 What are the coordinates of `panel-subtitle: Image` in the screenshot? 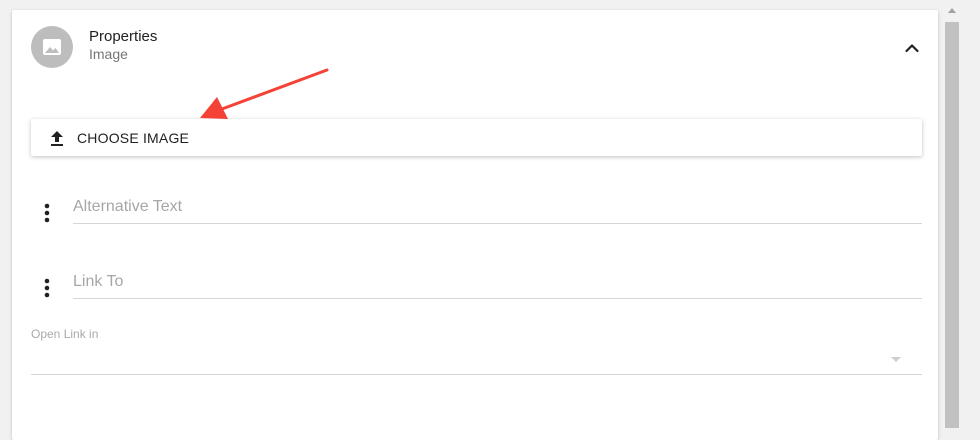 It's located at (108, 54).